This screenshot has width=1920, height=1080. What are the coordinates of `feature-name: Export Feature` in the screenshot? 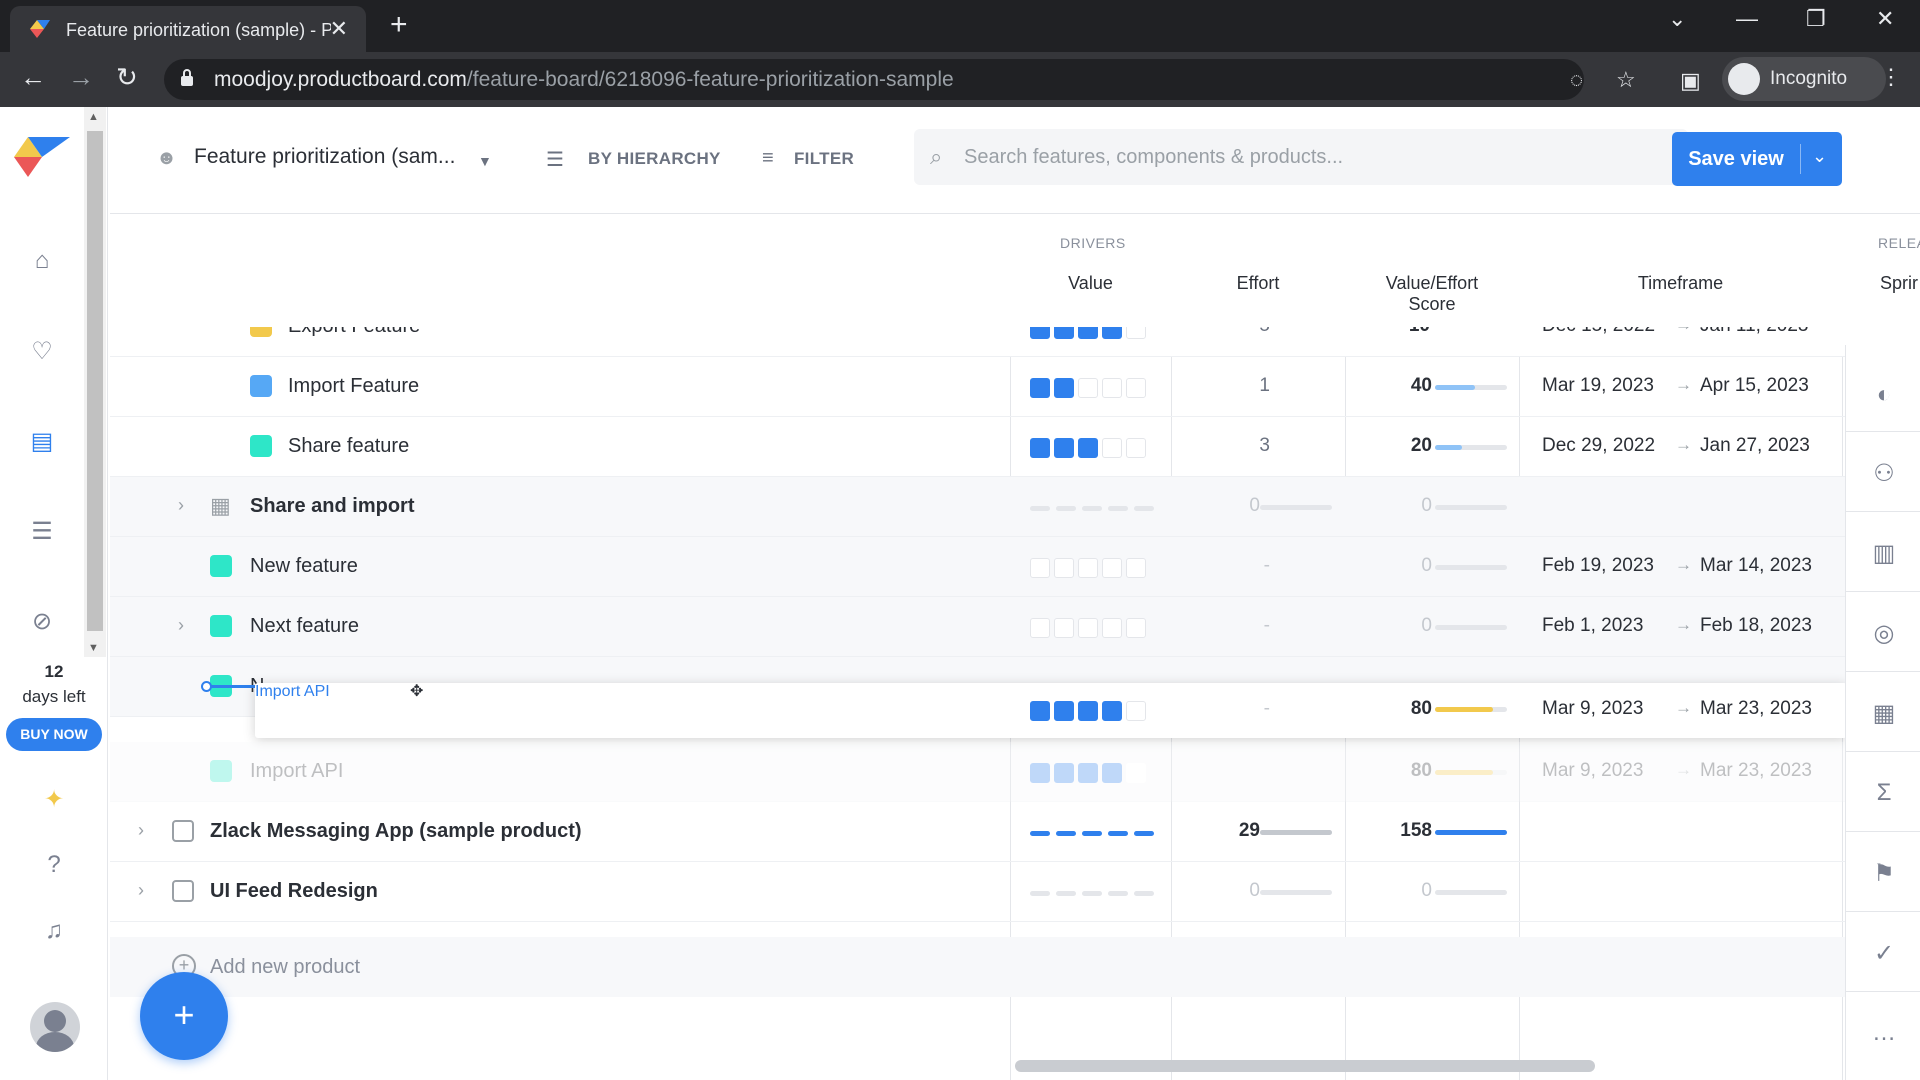 It's located at (354, 332).